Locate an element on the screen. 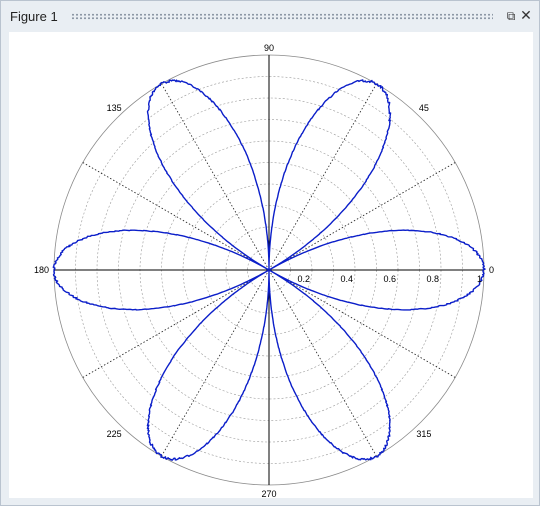 Image resolution: width=540 pixels, height=506 pixels. angular-tick-label: 0 is located at coordinates (491, 270).